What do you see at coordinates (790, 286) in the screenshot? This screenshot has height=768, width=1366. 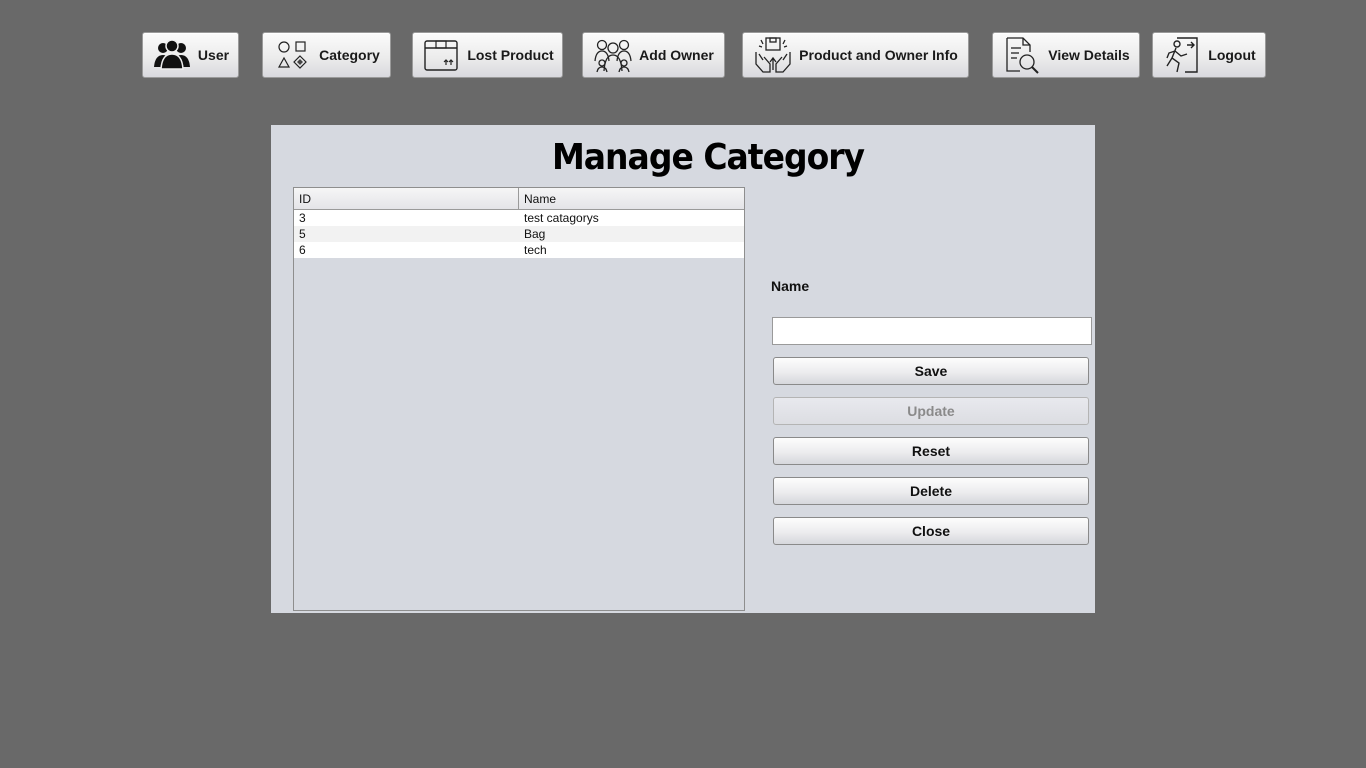 I see `name-field-label: Name` at bounding box center [790, 286].